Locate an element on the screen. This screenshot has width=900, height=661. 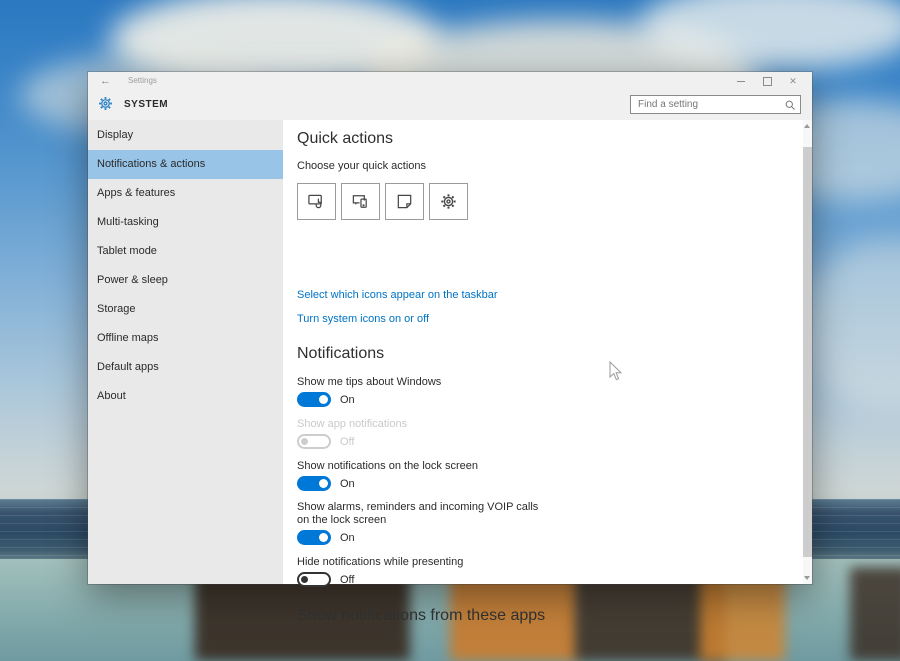
toggle-label-hide-presenting: Hide notifications while presenting is located at coordinates (380, 562).